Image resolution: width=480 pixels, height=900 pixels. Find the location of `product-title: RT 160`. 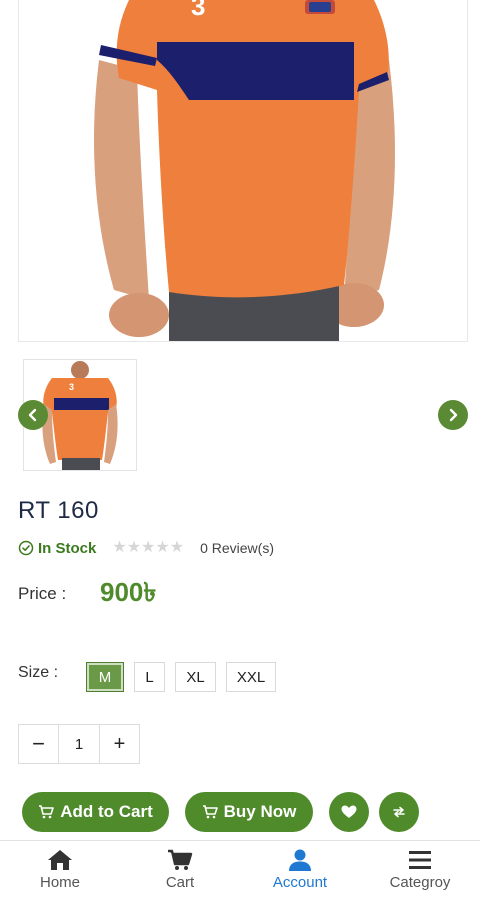

product-title: RT 160 is located at coordinates (58, 510).